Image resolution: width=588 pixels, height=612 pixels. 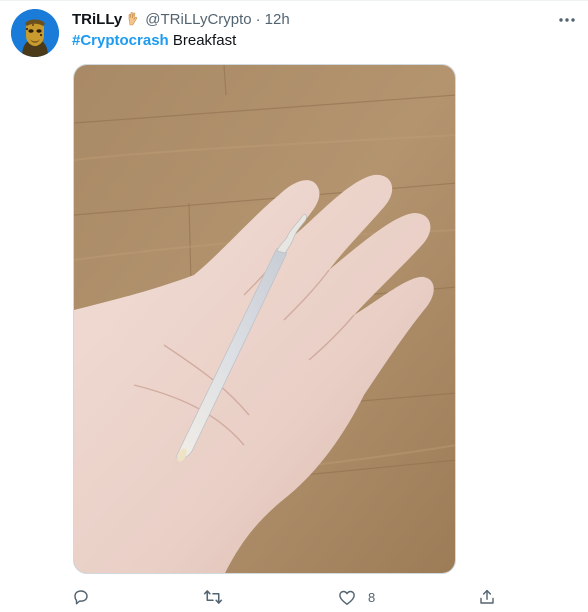 I want to click on more-options-button, so click(x=567, y=20).